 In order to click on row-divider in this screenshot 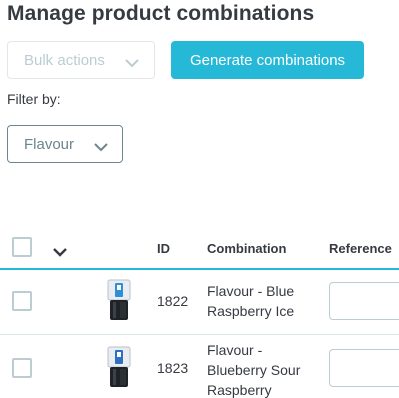, I will do `click(199, 334)`.